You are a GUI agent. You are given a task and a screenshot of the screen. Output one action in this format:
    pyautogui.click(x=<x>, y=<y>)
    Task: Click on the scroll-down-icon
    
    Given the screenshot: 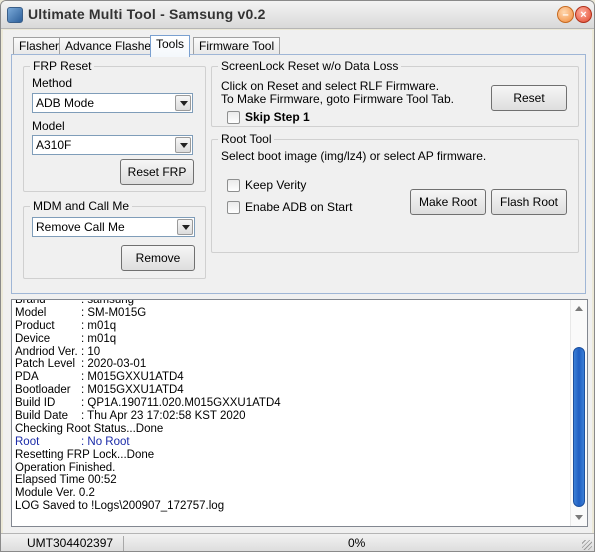 What is the action you would take?
    pyautogui.click(x=579, y=517)
    